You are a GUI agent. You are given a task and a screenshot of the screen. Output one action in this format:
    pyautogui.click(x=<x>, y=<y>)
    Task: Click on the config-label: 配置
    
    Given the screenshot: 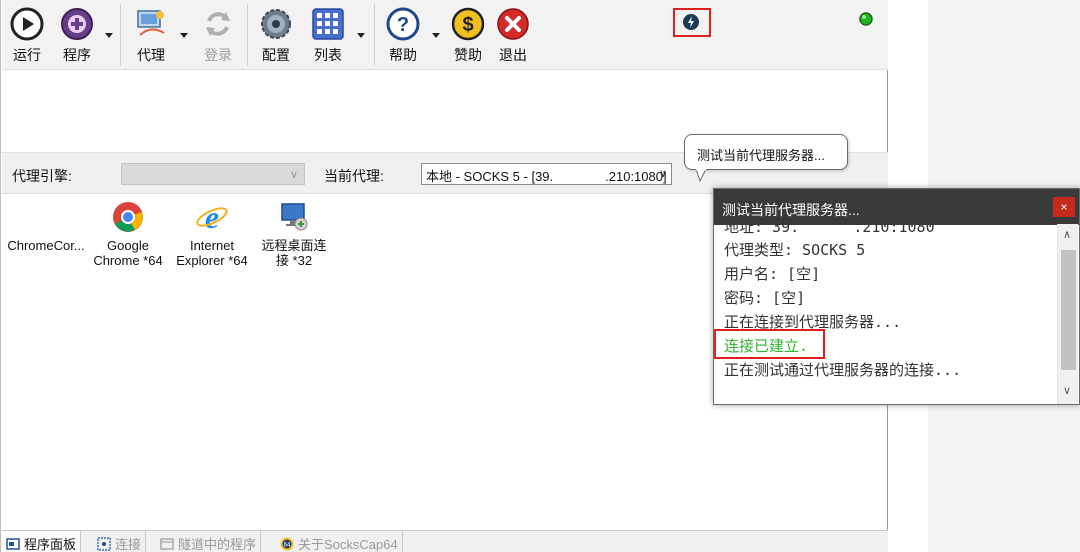 What is the action you would take?
    pyautogui.click(x=276, y=55)
    